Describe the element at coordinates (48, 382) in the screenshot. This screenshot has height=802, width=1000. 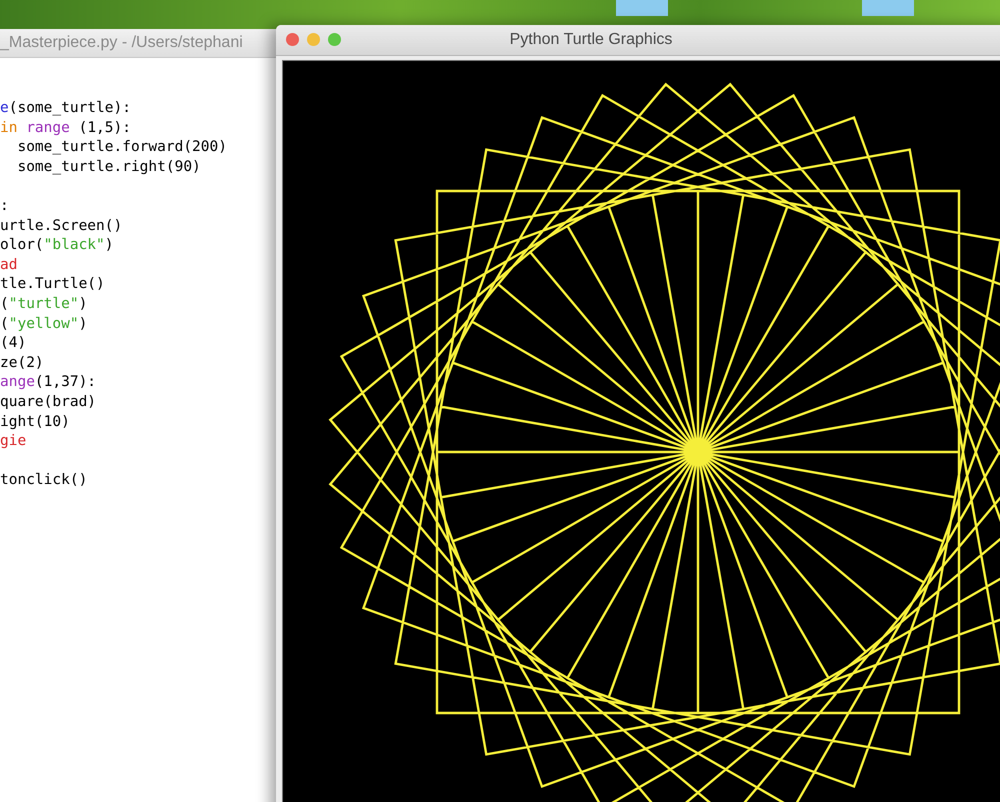
I see `code-line: ange(1,37):` at that location.